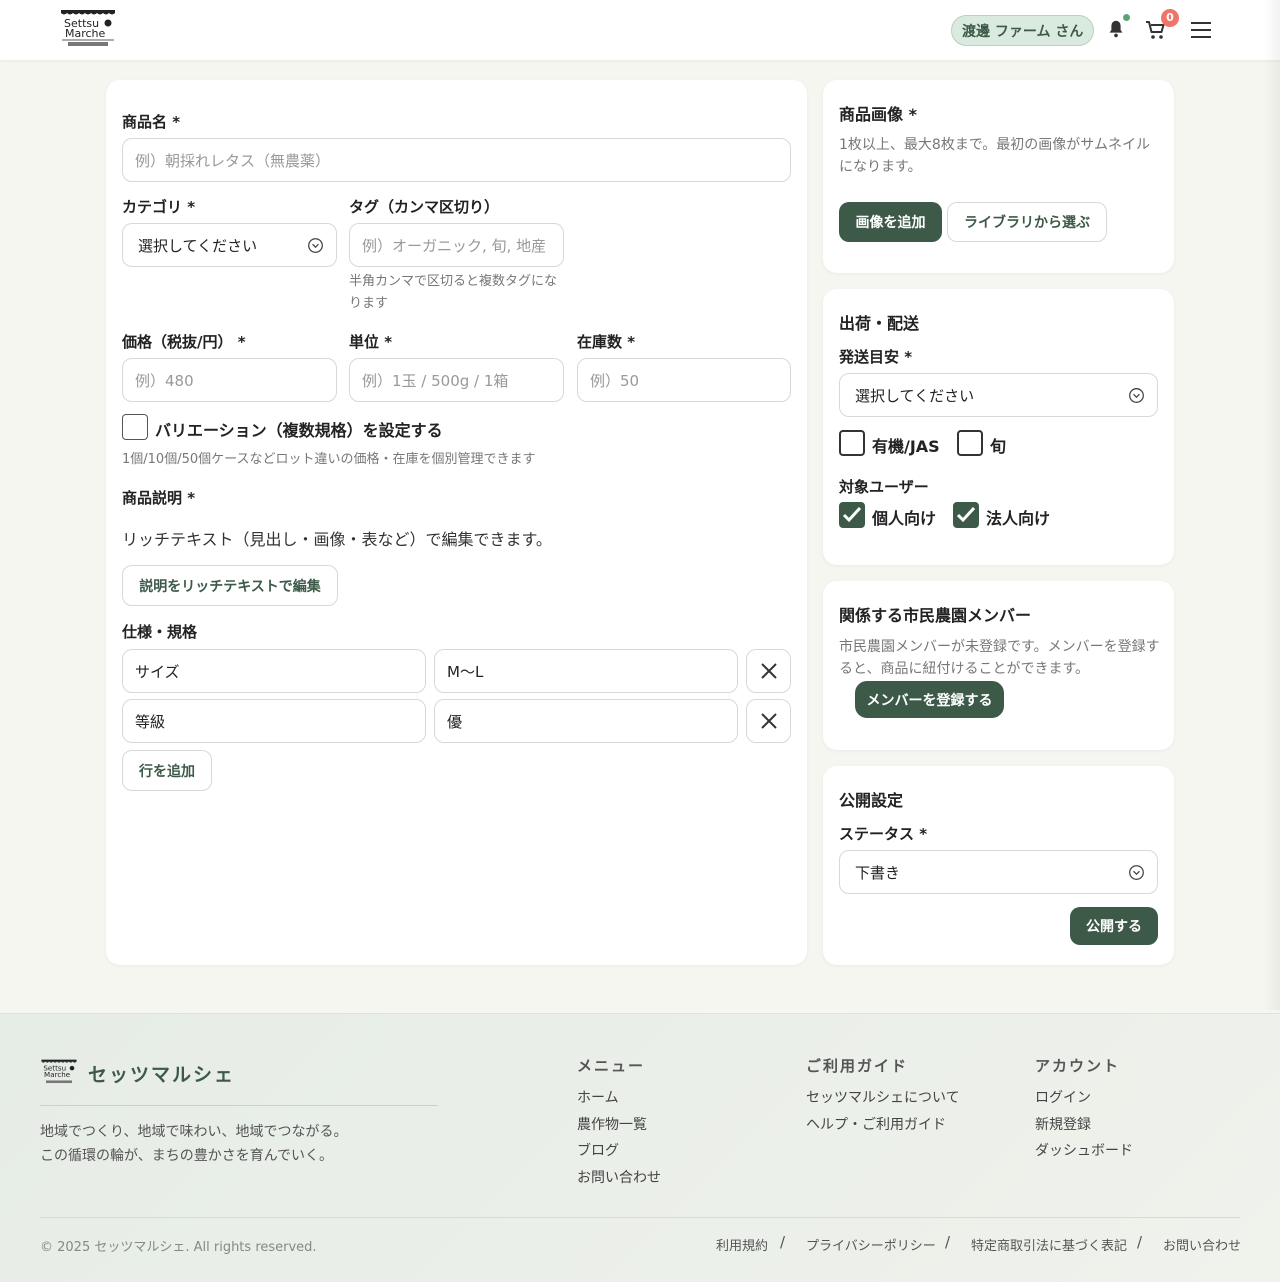 The height and width of the screenshot is (1282, 1280). I want to click on legal-link-commerce: 特定商取引法に基づく表記, so click(1049, 1244).